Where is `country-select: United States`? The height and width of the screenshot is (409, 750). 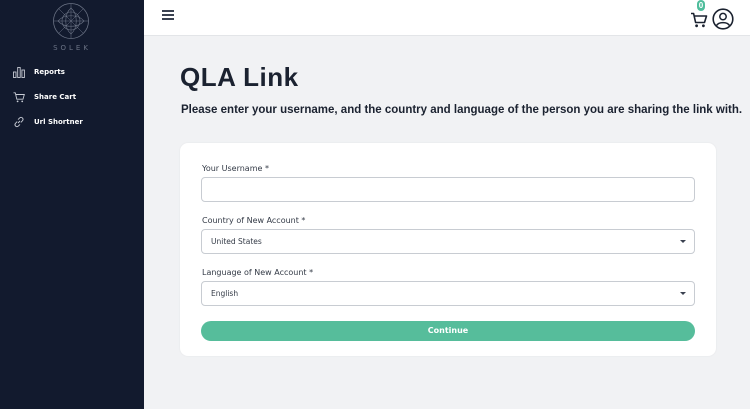 country-select: United States is located at coordinates (448, 241).